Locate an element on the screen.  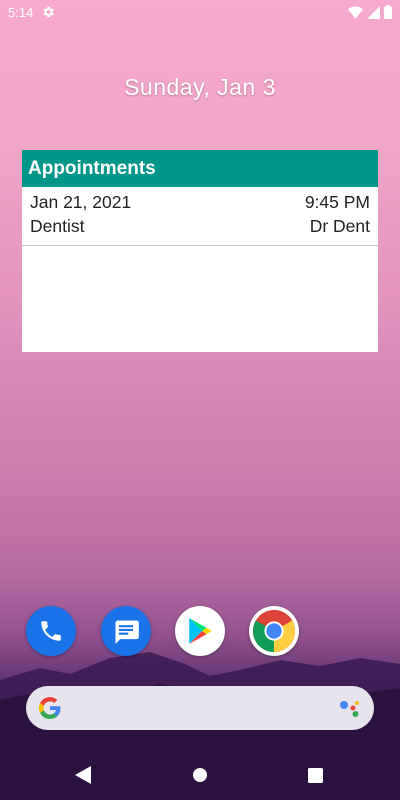
google-search-bar is located at coordinates (200, 708).